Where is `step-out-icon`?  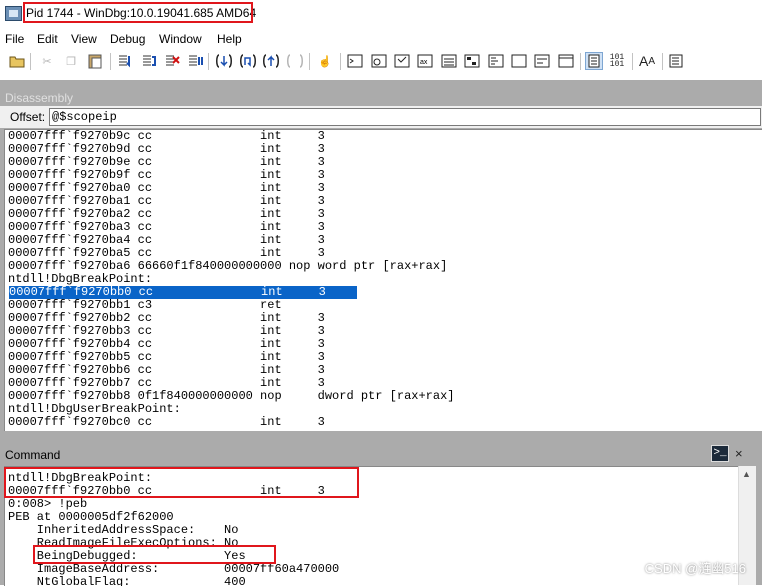
step-out-icon is located at coordinates (271, 61).